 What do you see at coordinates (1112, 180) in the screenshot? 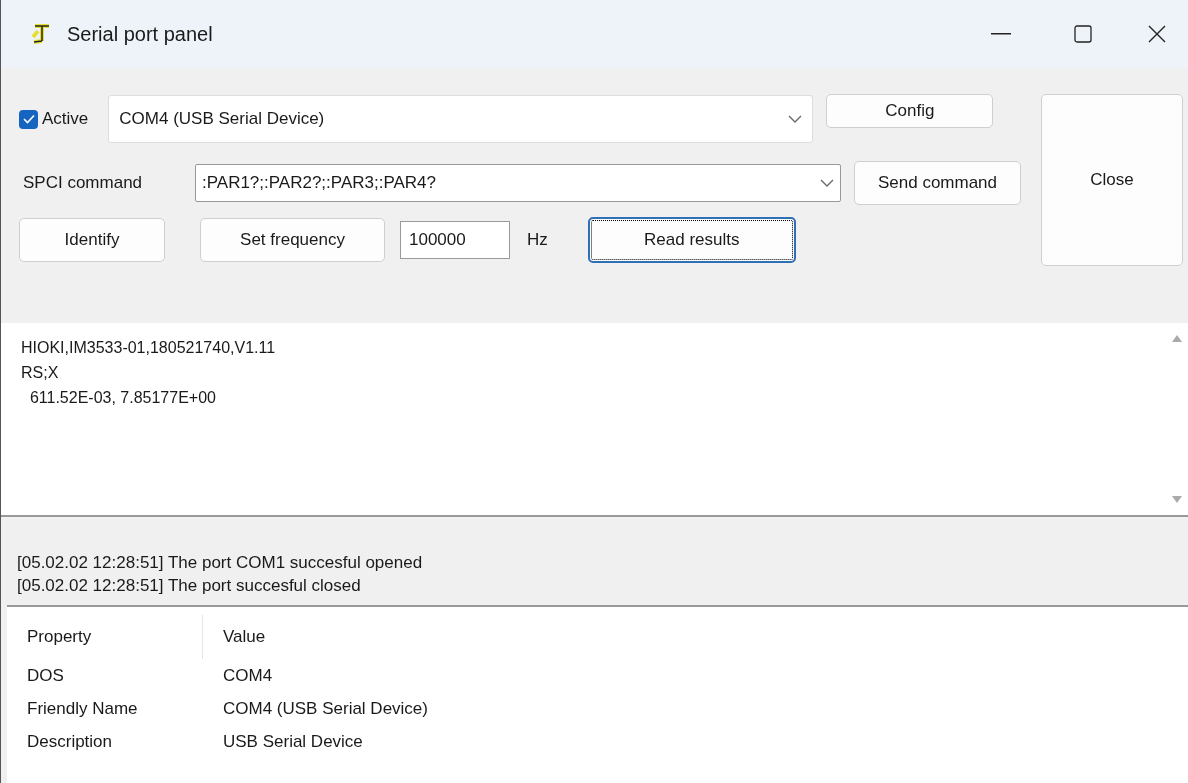
I see `close-button: Close` at bounding box center [1112, 180].